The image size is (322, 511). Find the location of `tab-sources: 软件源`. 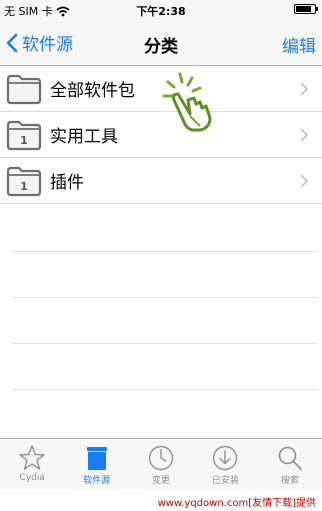

tab-sources: 软件源 is located at coordinates (96, 464).